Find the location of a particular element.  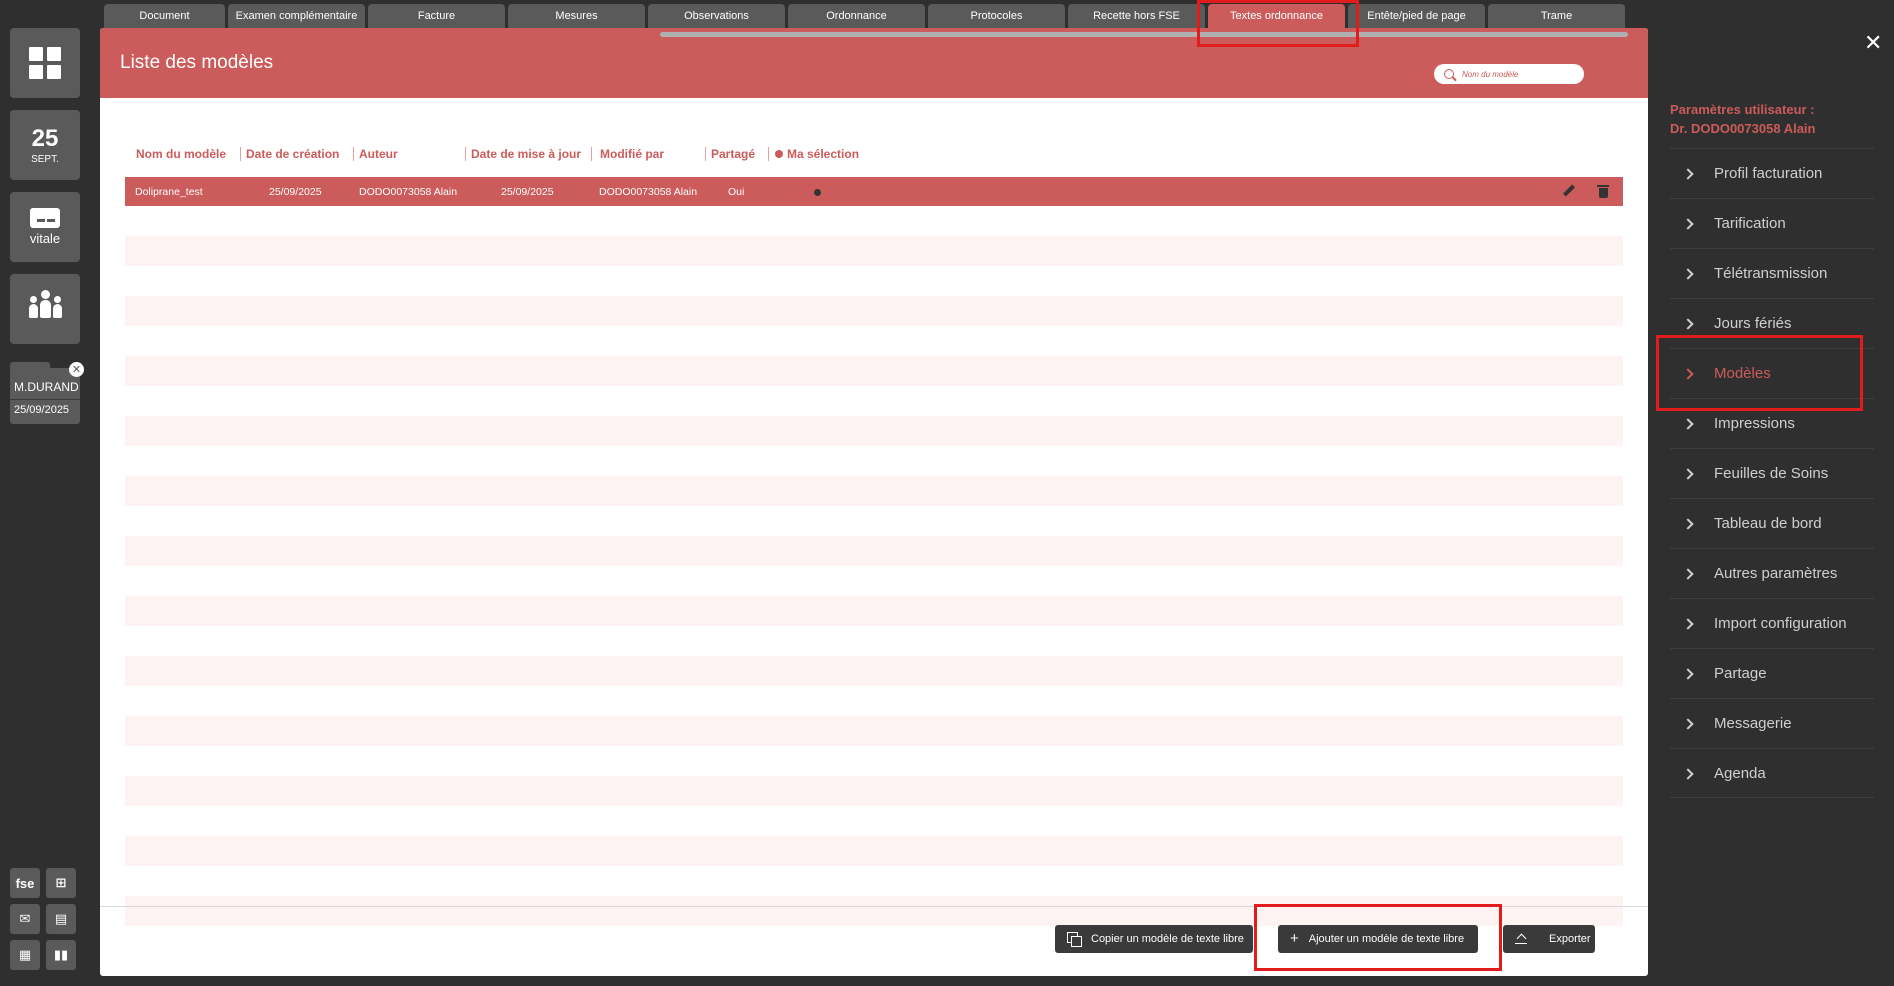

column-header-created: Date de création is located at coordinates (292, 154).